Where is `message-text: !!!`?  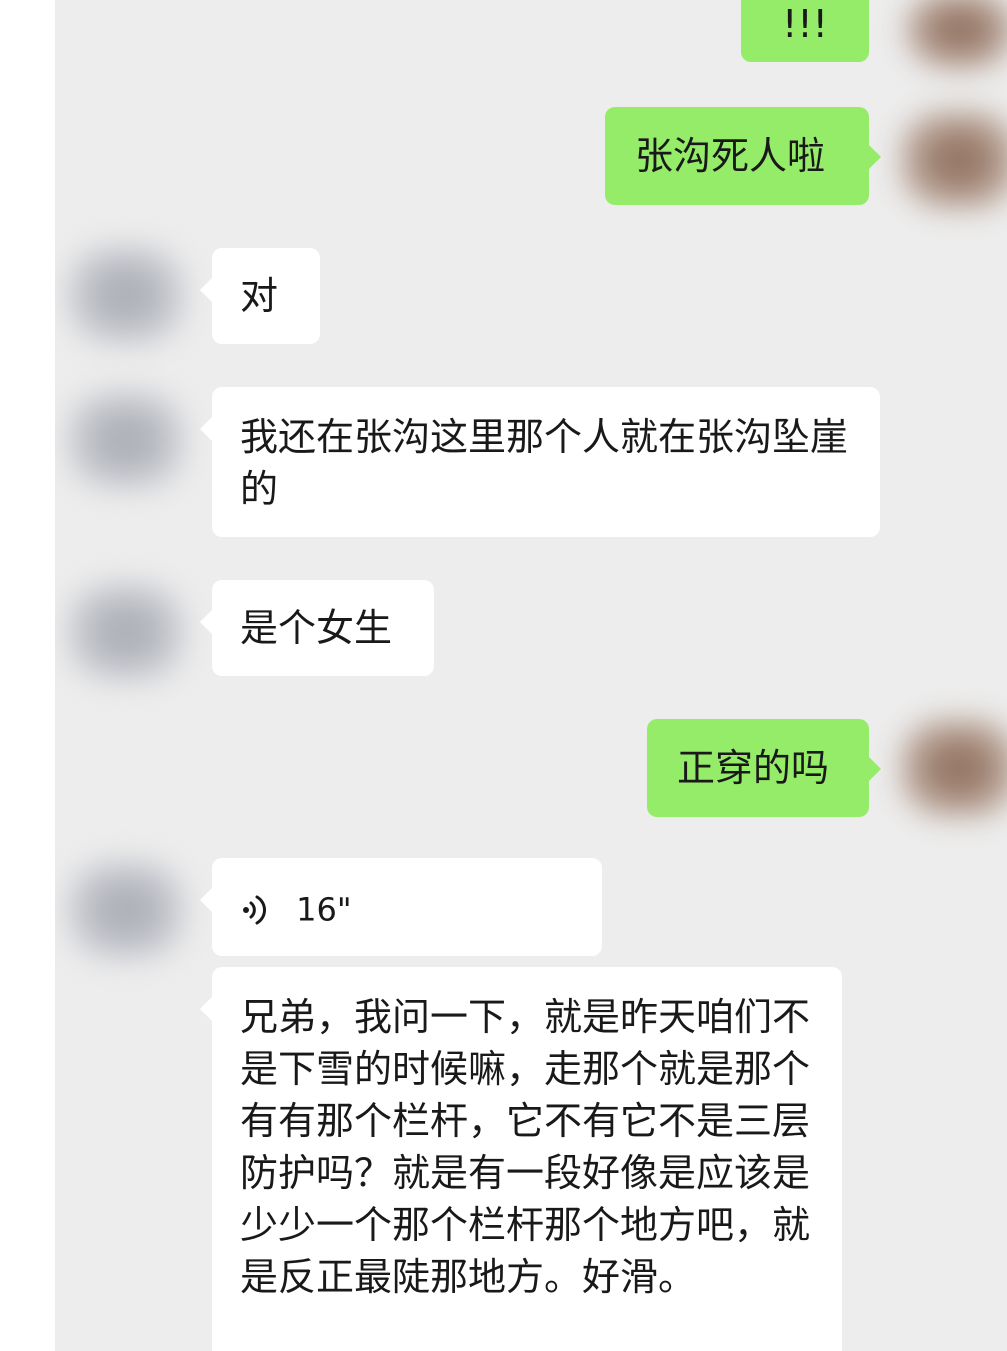
message-text: !!! is located at coordinates (805, 24).